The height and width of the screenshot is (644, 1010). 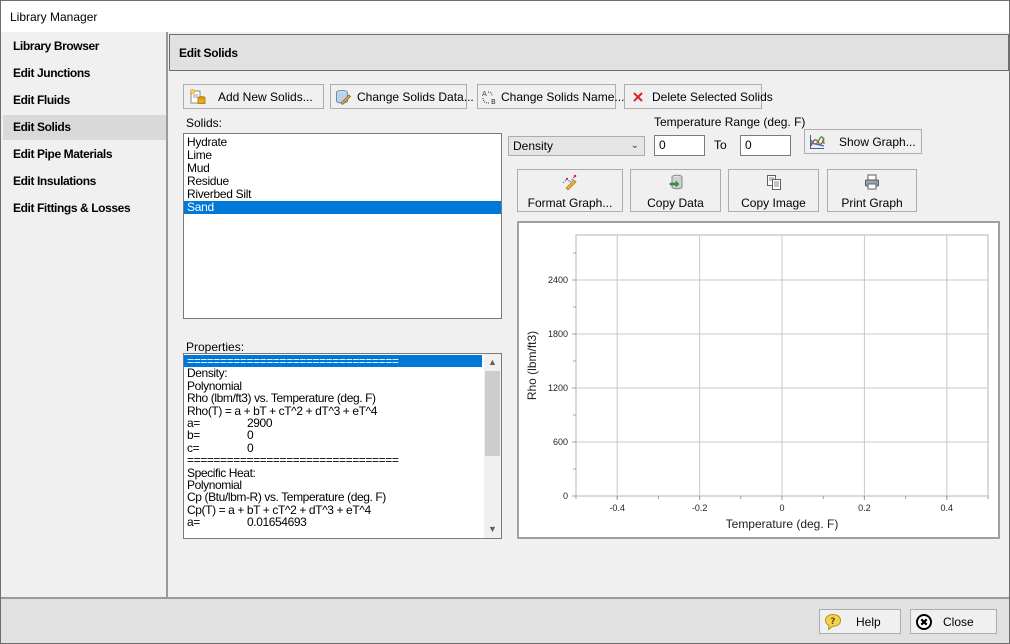 What do you see at coordinates (492, 413) in the screenshot?
I see `scroll-thumb` at bounding box center [492, 413].